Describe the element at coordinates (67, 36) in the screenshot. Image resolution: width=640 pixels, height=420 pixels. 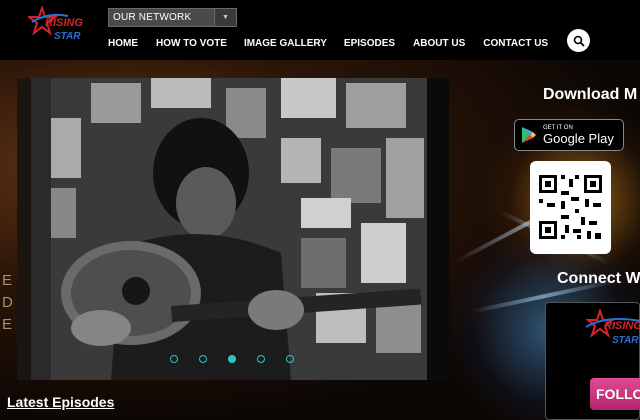
I see `logo-text-star: STAR` at that location.